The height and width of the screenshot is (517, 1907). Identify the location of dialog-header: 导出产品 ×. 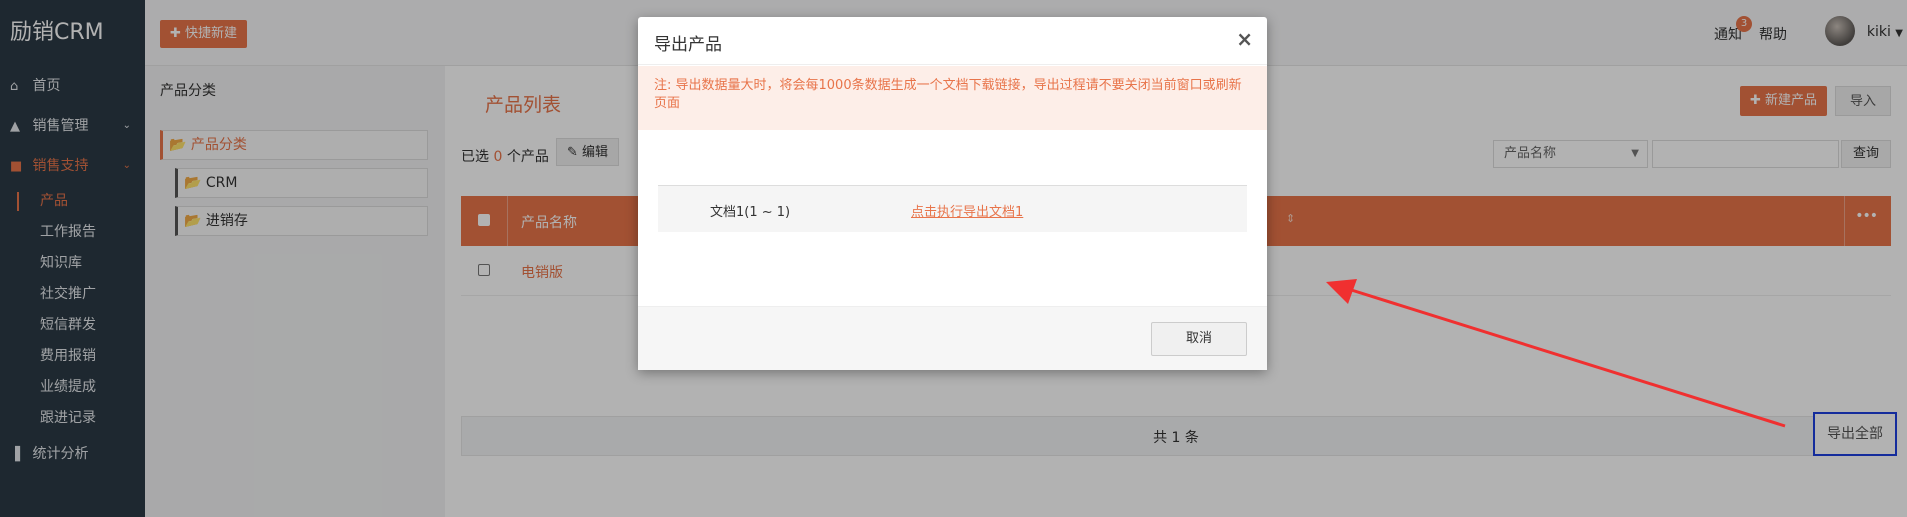
(952, 41).